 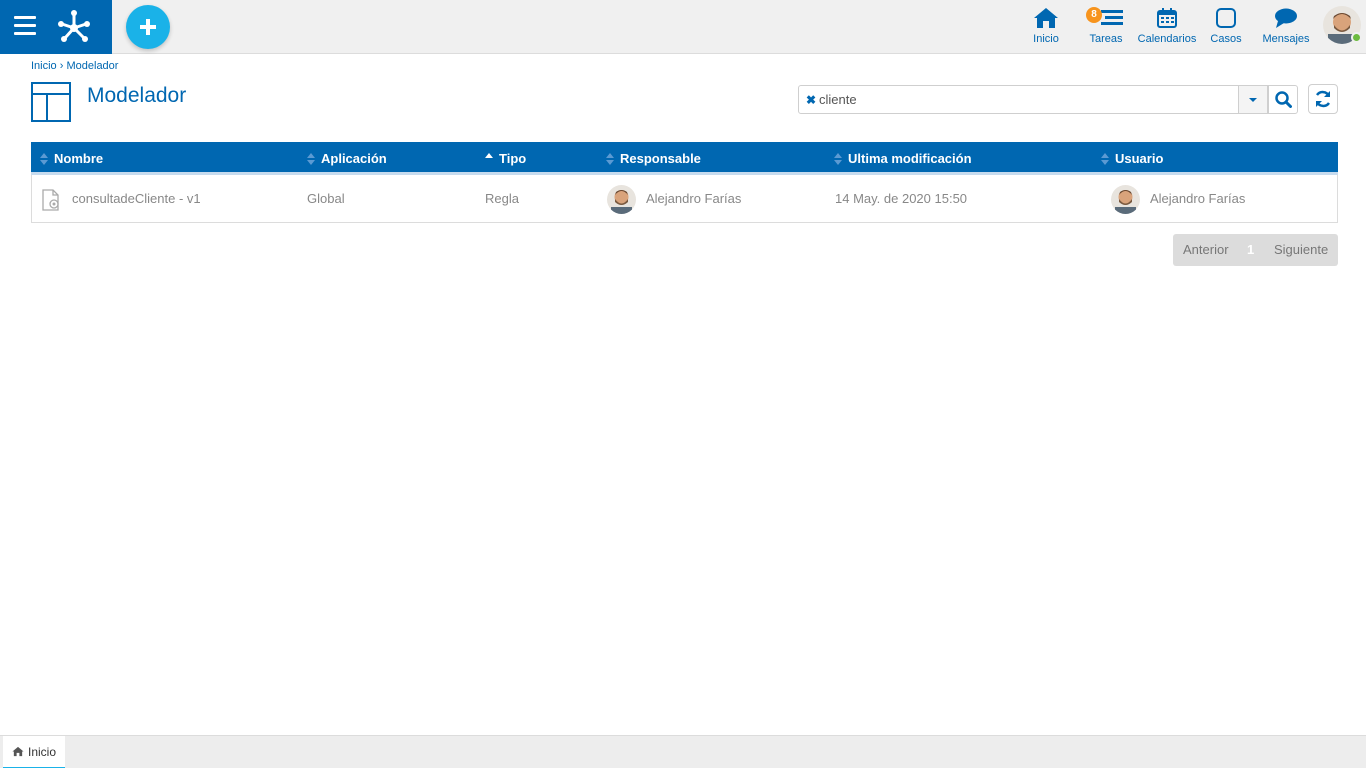 I want to click on nav-label: Calendarios, so click(x=1167, y=39).